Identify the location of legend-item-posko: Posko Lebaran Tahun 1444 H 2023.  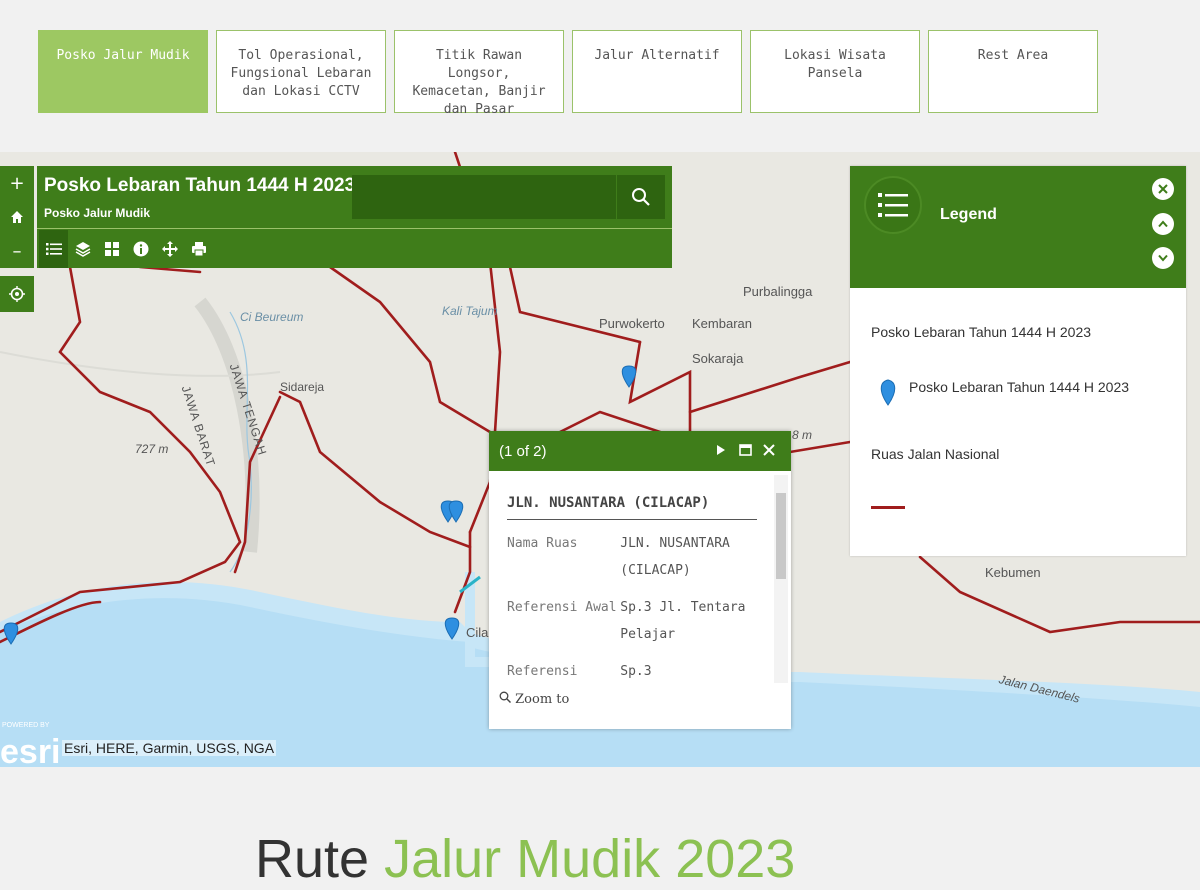
(1019, 387).